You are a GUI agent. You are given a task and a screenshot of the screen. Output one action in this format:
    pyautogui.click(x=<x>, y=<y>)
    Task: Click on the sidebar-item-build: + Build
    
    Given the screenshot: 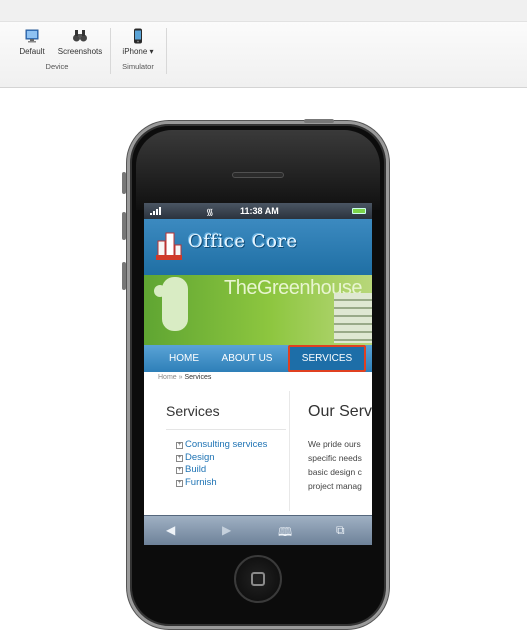 What is the action you would take?
    pyautogui.click(x=221, y=470)
    